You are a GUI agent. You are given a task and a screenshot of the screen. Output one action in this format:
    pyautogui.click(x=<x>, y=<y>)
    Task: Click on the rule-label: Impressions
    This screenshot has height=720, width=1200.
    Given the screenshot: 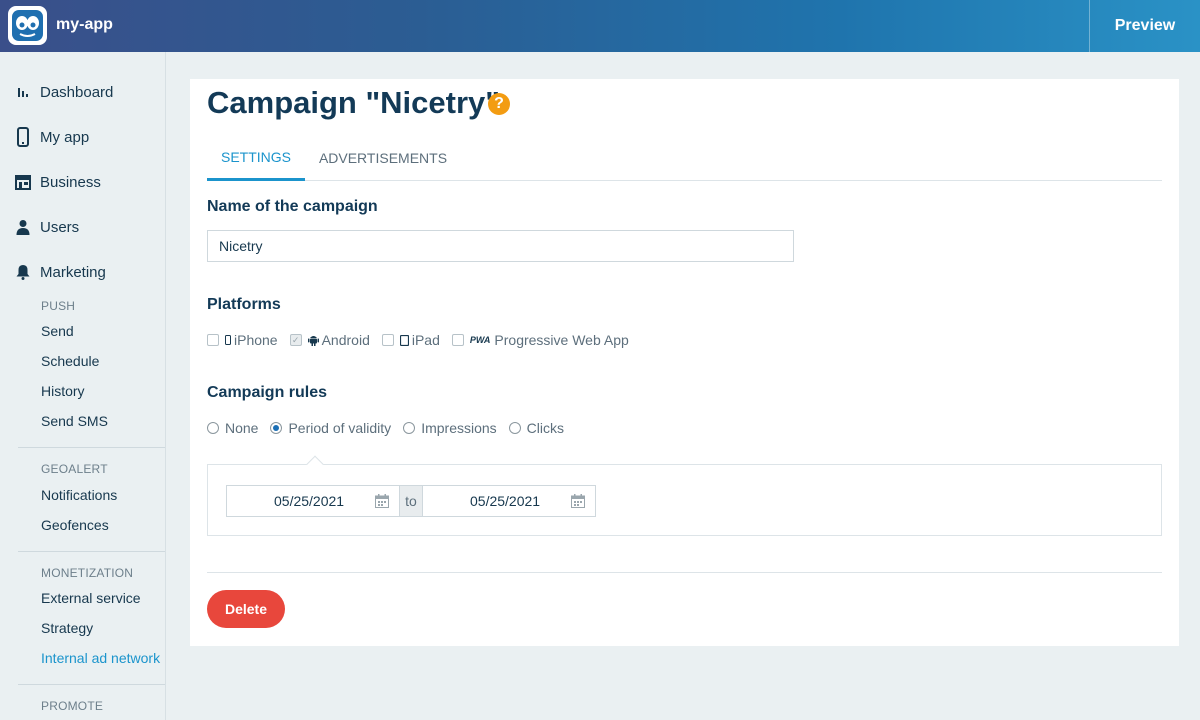 What is the action you would take?
    pyautogui.click(x=459, y=428)
    